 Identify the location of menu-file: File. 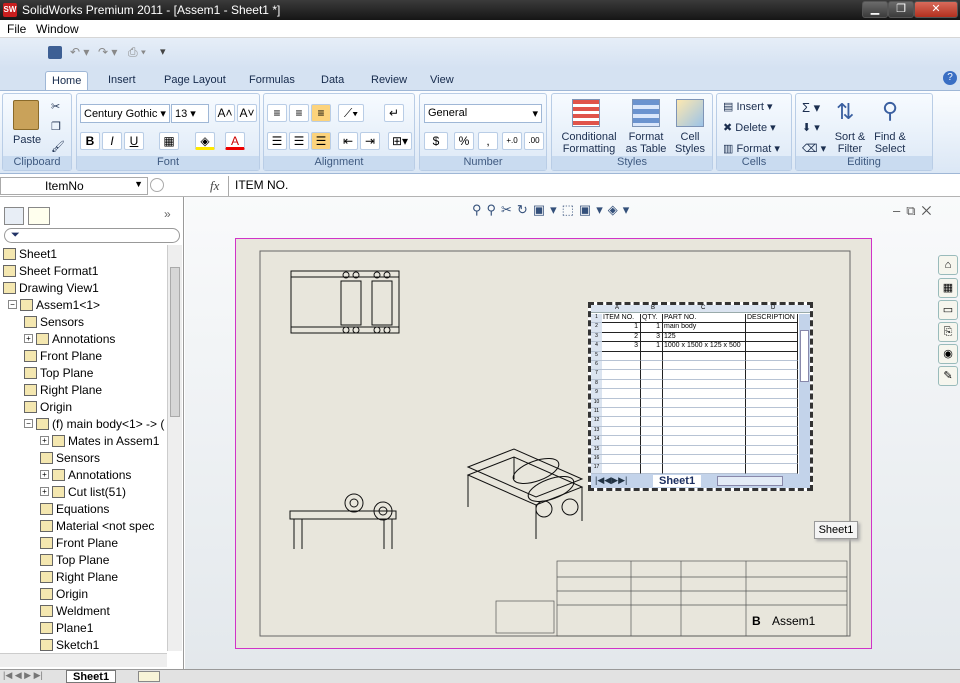
(16, 29).